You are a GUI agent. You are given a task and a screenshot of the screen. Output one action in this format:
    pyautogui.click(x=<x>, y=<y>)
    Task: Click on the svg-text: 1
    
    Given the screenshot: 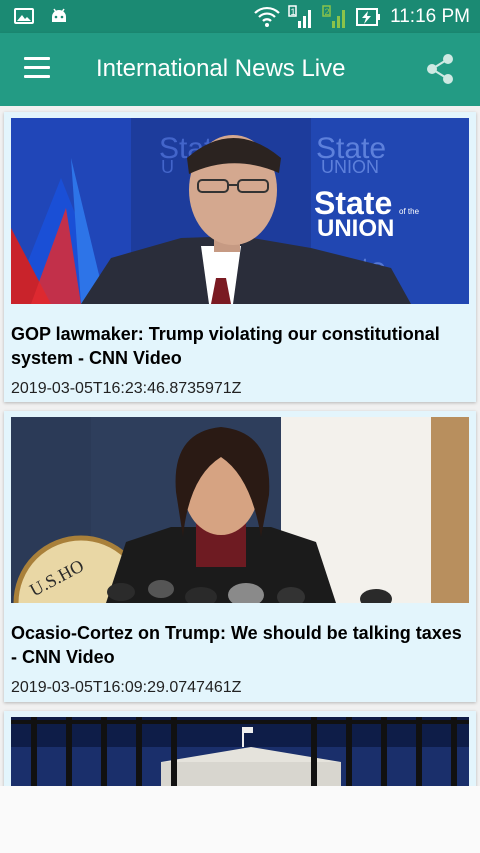 What is the action you would take?
    pyautogui.click(x=293, y=12)
    